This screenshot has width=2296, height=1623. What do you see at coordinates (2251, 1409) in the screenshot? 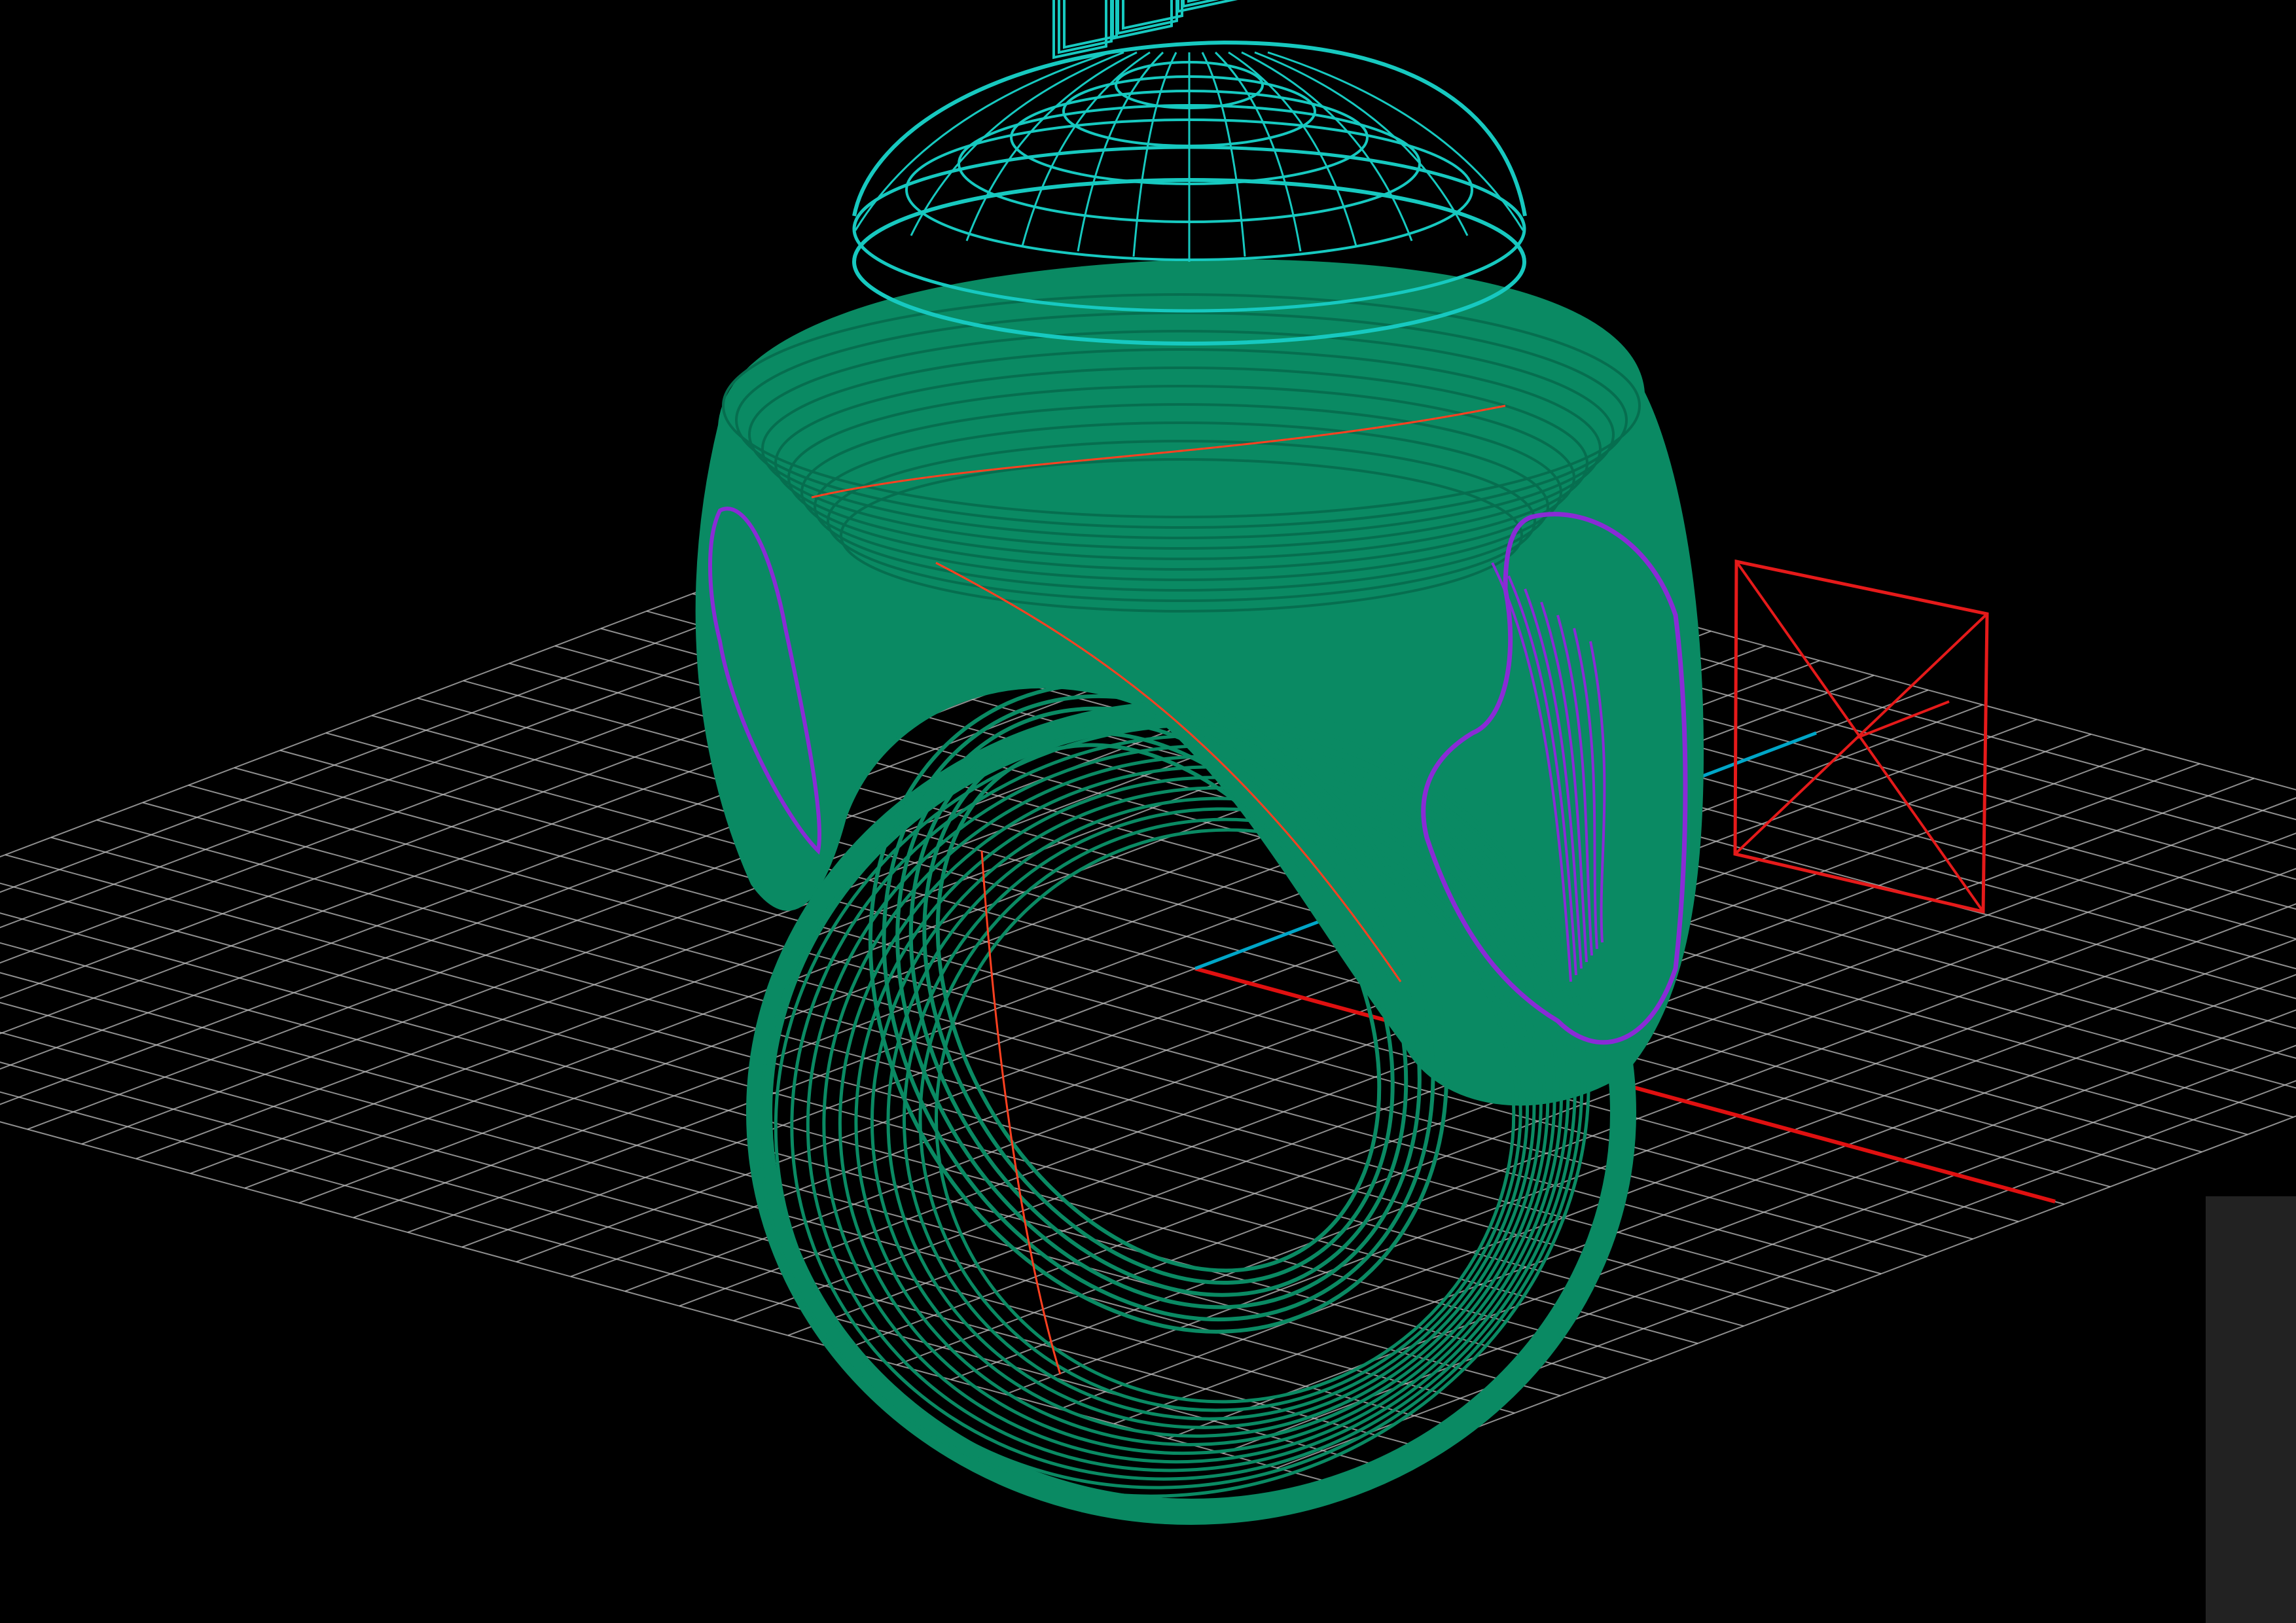
I see `side-panel` at bounding box center [2251, 1409].